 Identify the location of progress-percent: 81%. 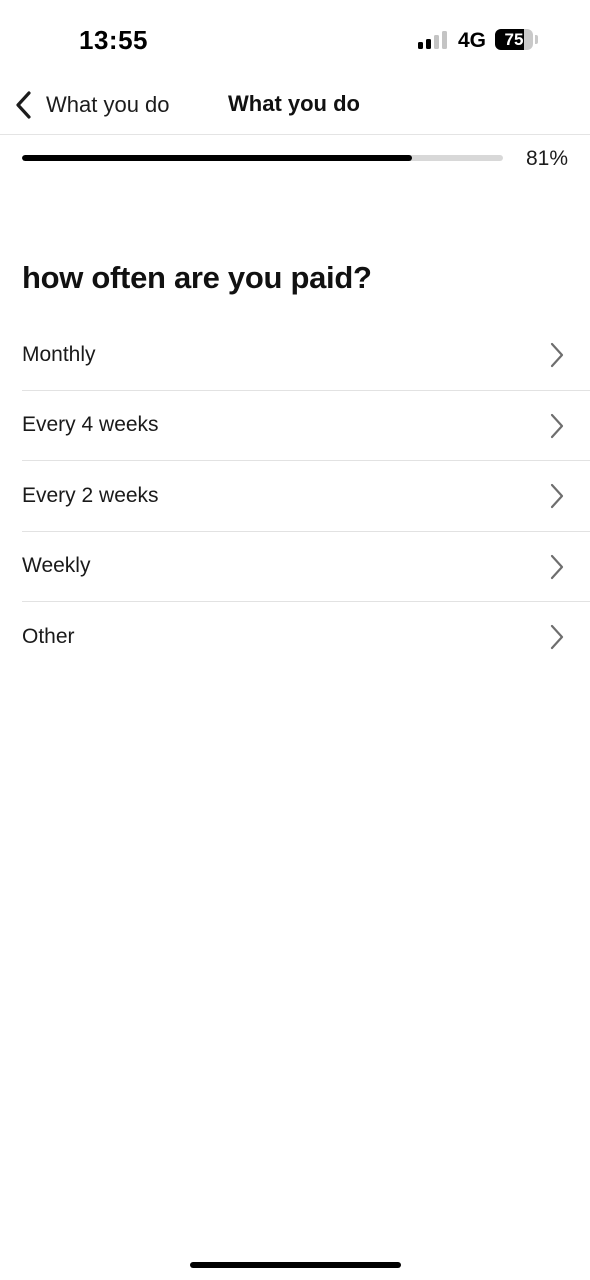
(546, 158).